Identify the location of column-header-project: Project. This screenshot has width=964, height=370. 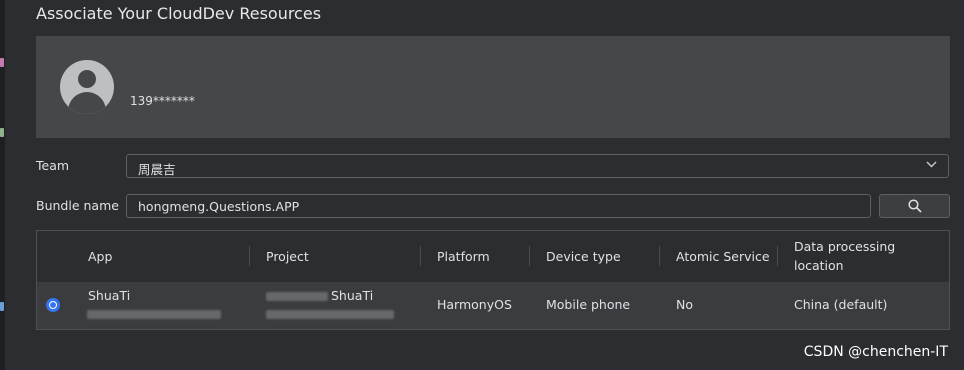
(287, 256).